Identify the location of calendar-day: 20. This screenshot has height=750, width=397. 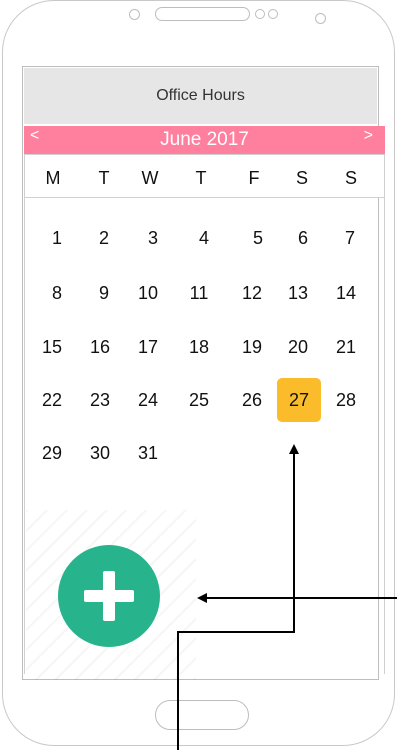
(298, 347).